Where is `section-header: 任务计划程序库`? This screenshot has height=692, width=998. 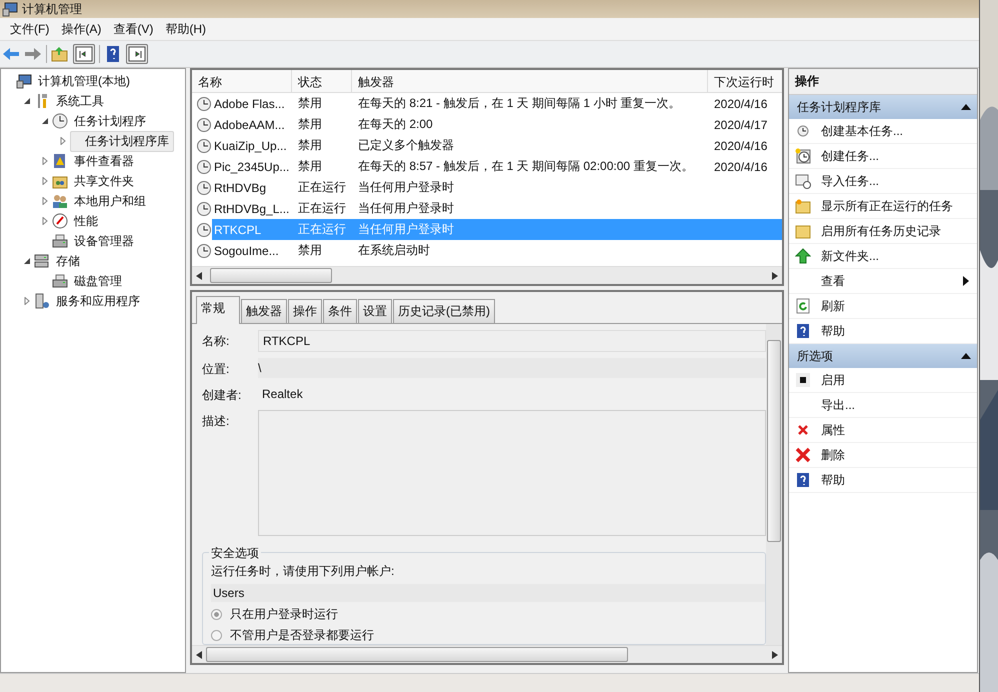 section-header: 任务计划程序库 is located at coordinates (883, 107).